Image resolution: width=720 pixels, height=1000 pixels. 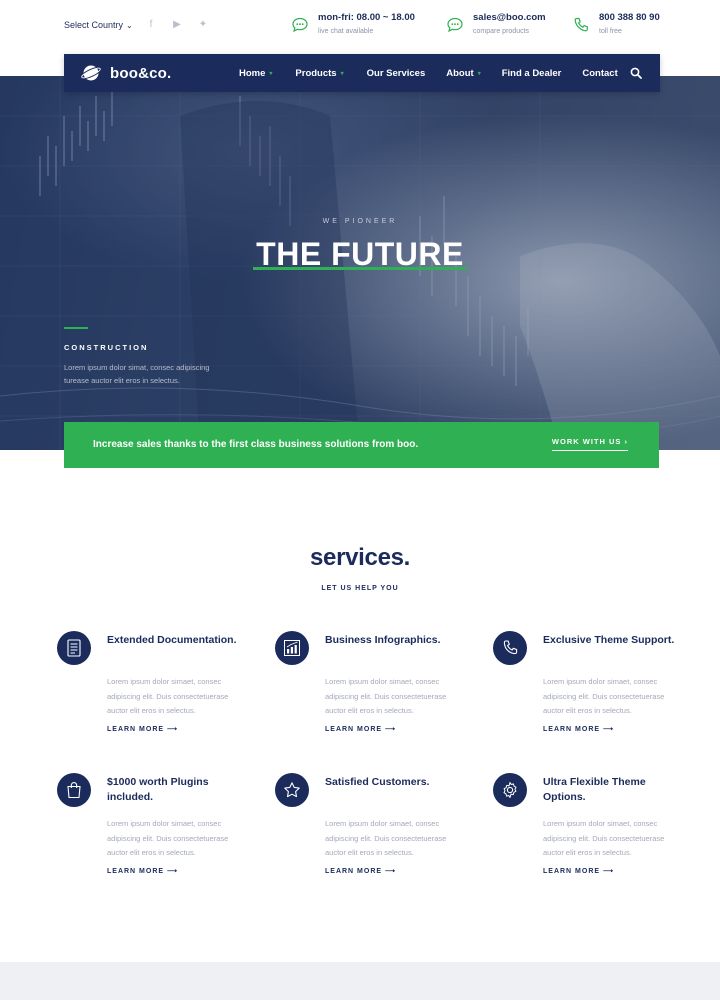 What do you see at coordinates (106, 347) in the screenshot?
I see `hero-category: CONSTRUCTION` at bounding box center [106, 347].